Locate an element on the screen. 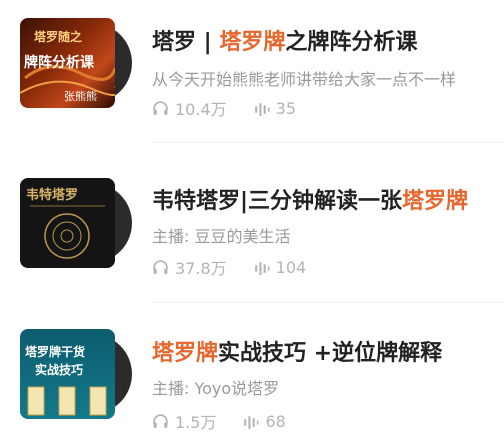 The image size is (504, 445). cover-text-1a: 塔罗随之 is located at coordinates (58, 37).